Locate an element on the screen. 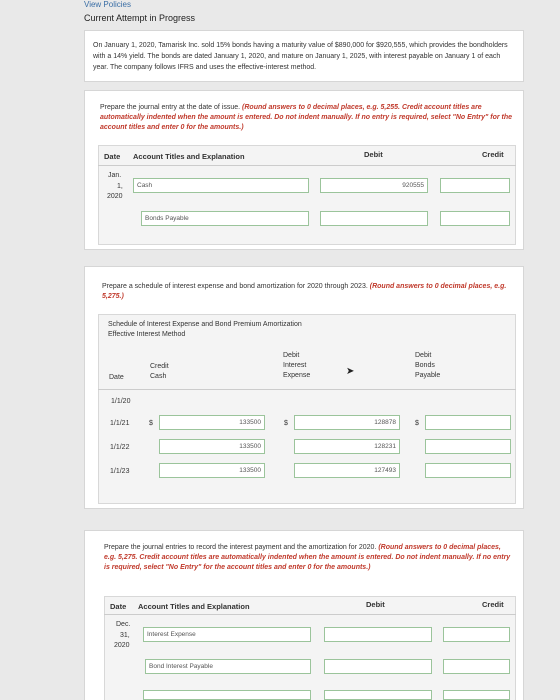  schedule-col-debit-bonds: Debit Bonds Payable is located at coordinates (428, 365).